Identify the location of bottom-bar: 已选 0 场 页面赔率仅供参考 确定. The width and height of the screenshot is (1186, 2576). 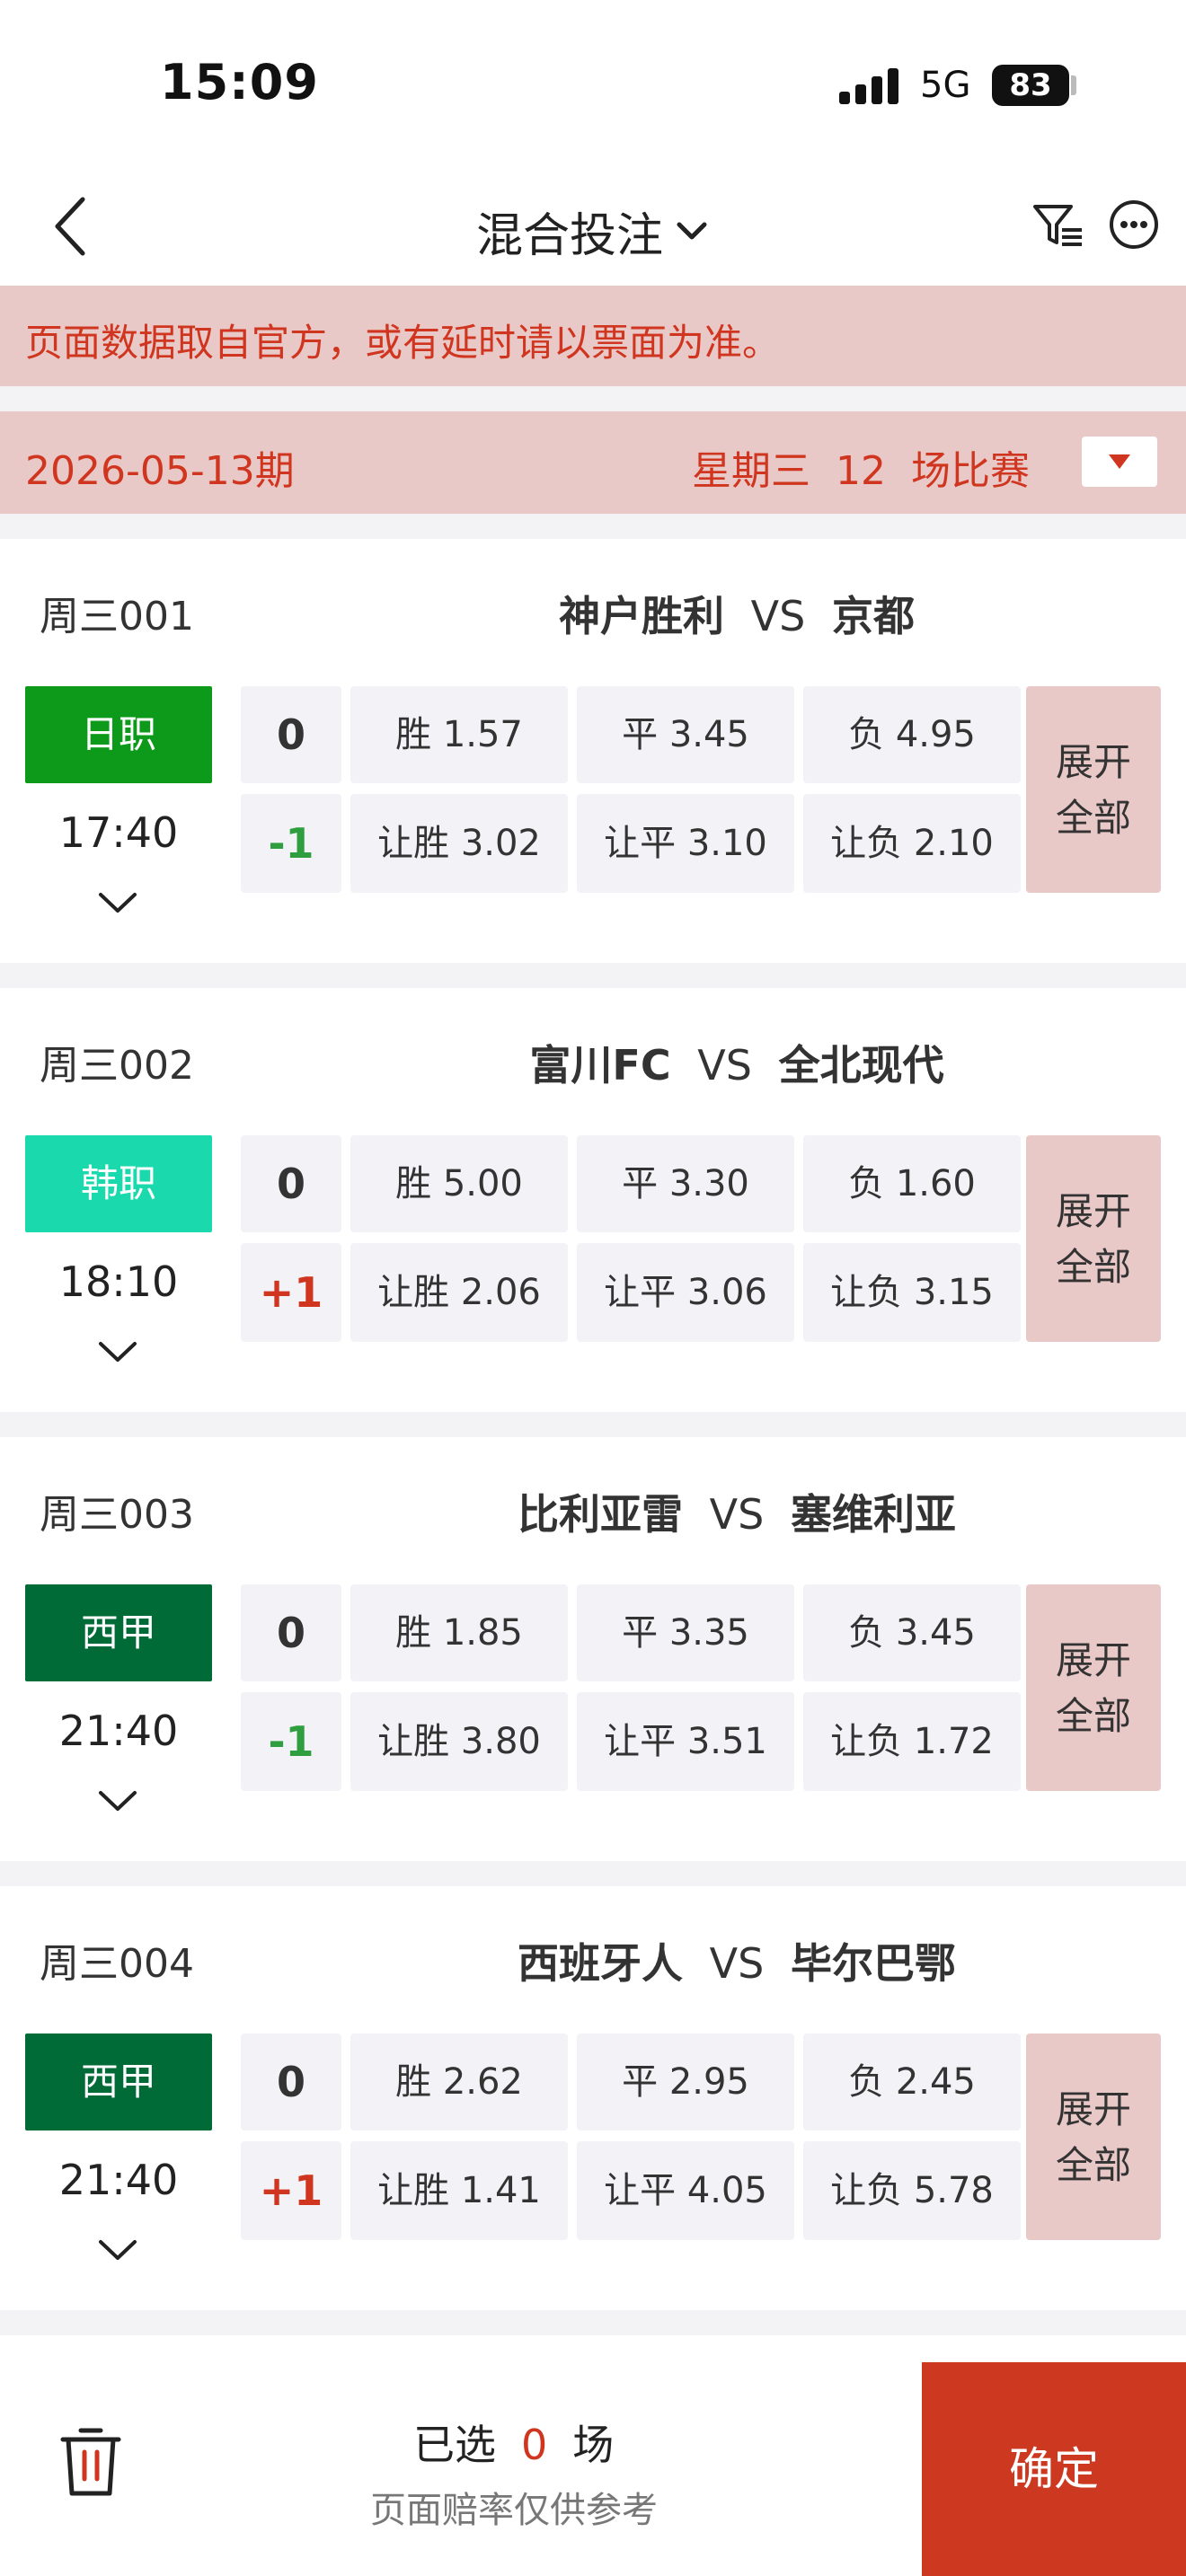
(593, 2469).